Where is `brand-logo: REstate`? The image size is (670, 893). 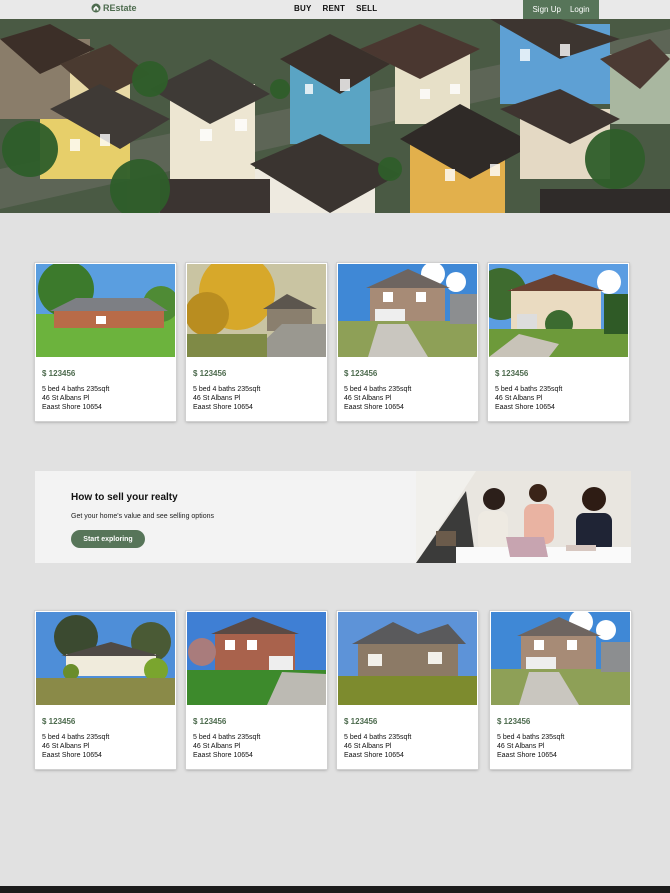 brand-logo: REstate is located at coordinates (114, 8).